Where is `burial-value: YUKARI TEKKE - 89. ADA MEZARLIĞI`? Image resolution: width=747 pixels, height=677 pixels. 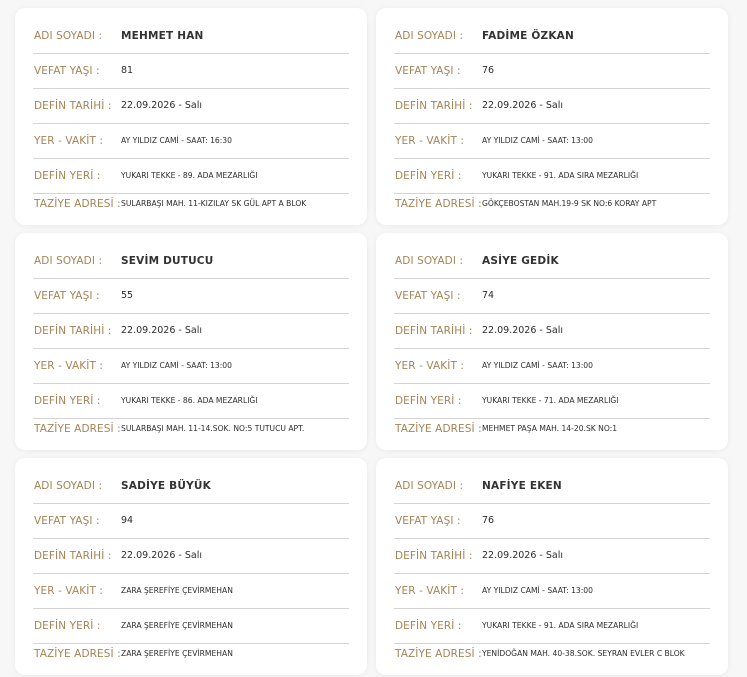
burial-value: YUKARI TEKKE - 89. ADA MEZARLIĞI is located at coordinates (189, 175).